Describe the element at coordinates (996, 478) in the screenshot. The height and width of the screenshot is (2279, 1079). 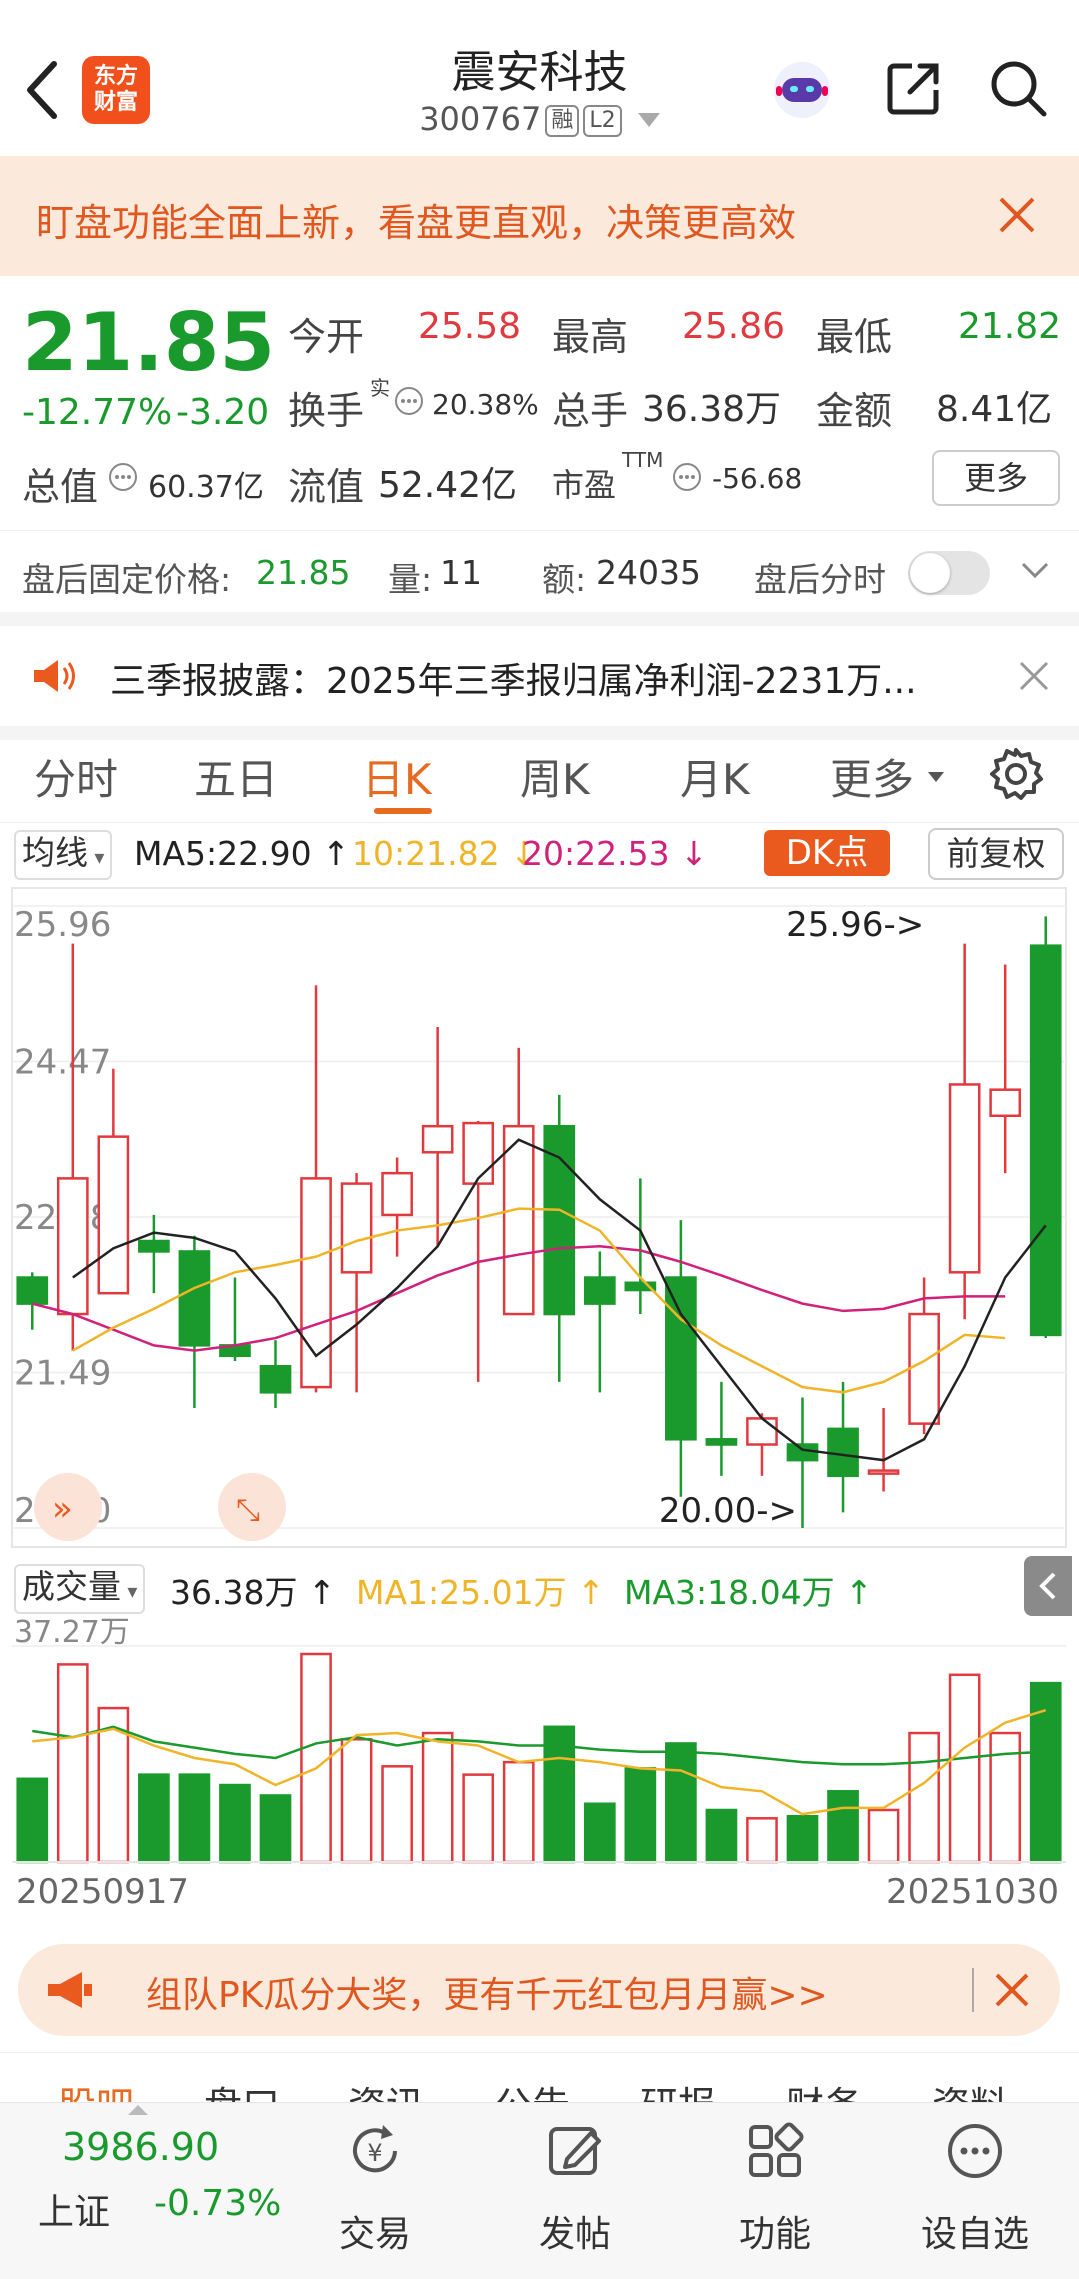
I see `more-button: 更多` at that location.